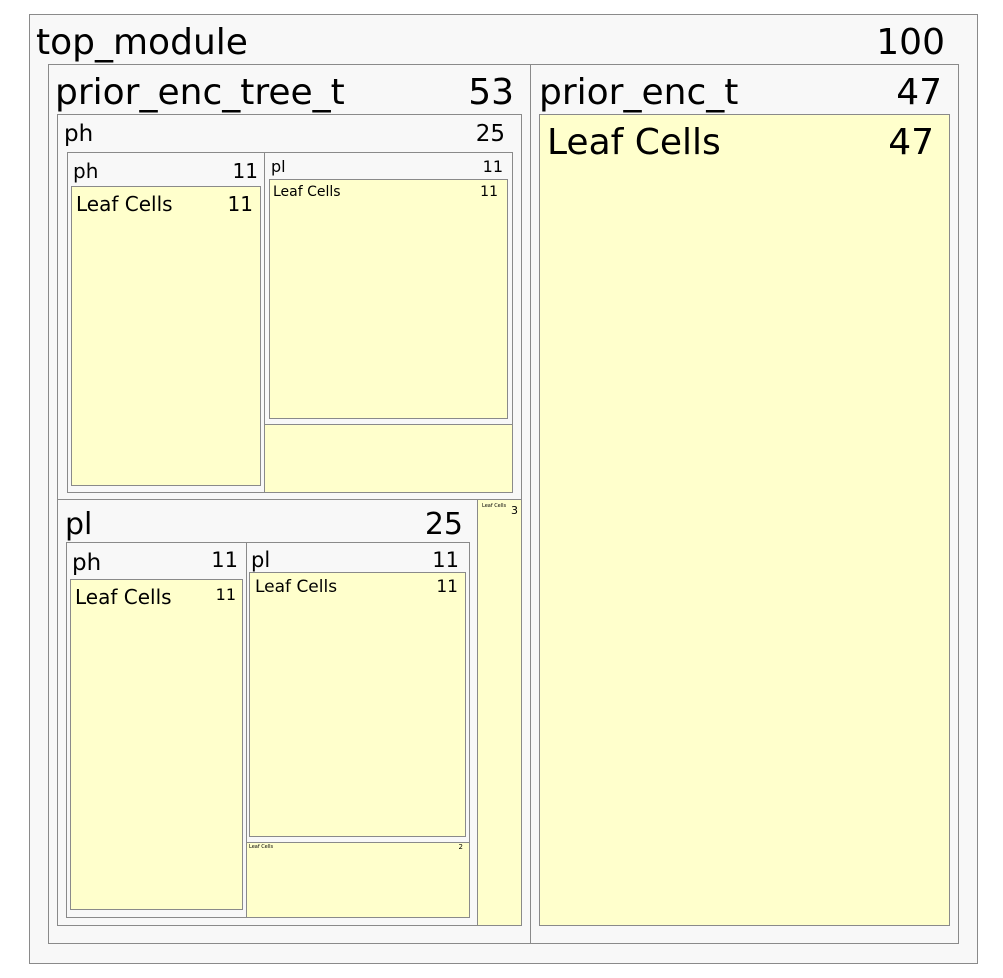 This screenshot has height=978, width=1003. What do you see at coordinates (499, 712) in the screenshot?
I see `node-leaf-cells: Leaf Cells 3` at bounding box center [499, 712].